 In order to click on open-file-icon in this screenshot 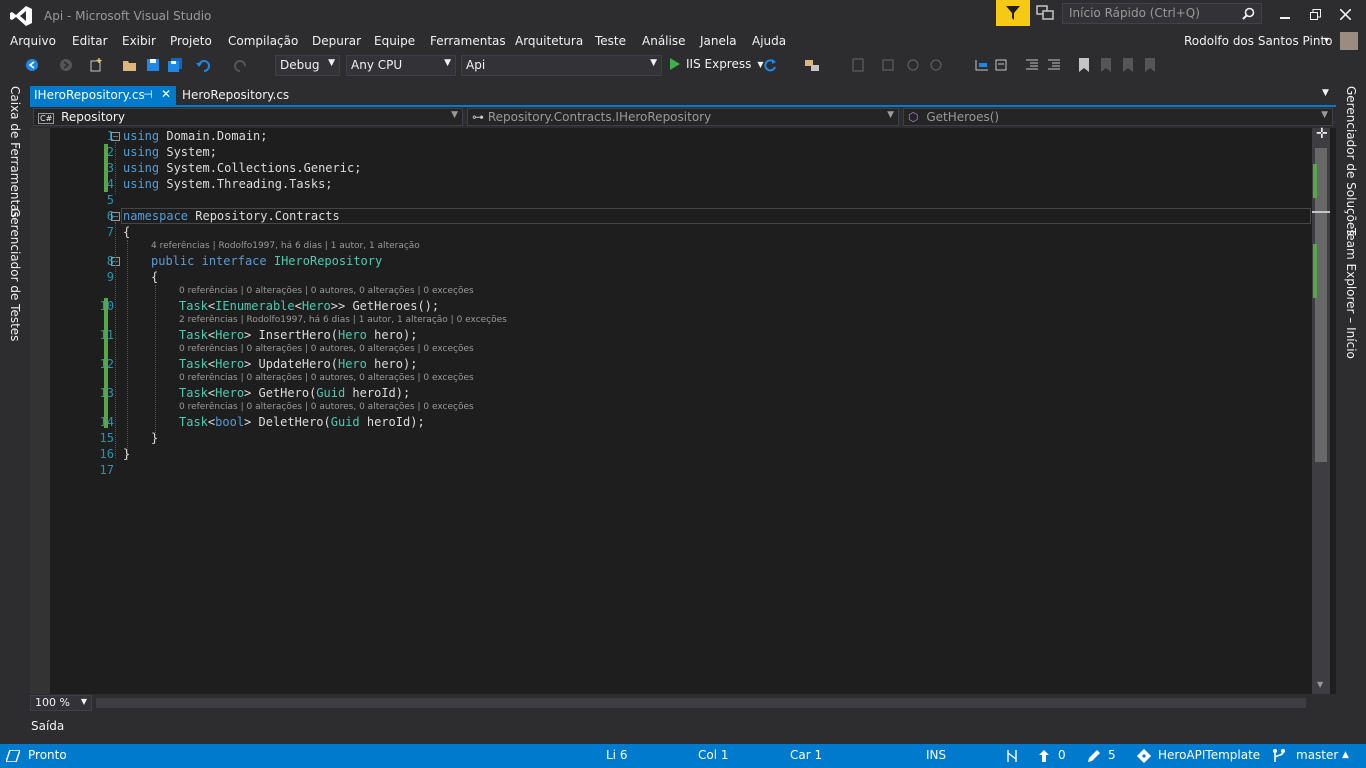, I will do `click(130, 65)`.